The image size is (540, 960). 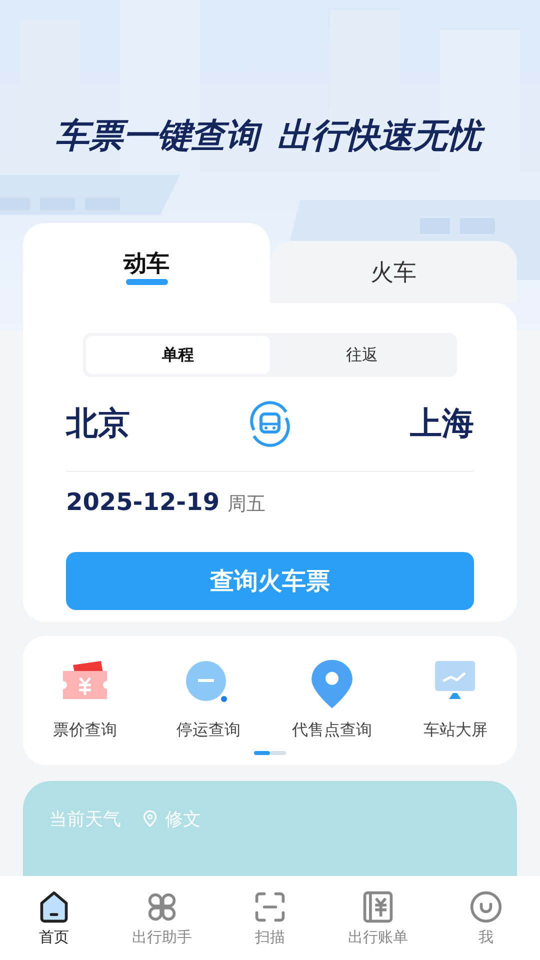 What do you see at coordinates (98, 424) in the screenshot?
I see `departure-city: 北京` at bounding box center [98, 424].